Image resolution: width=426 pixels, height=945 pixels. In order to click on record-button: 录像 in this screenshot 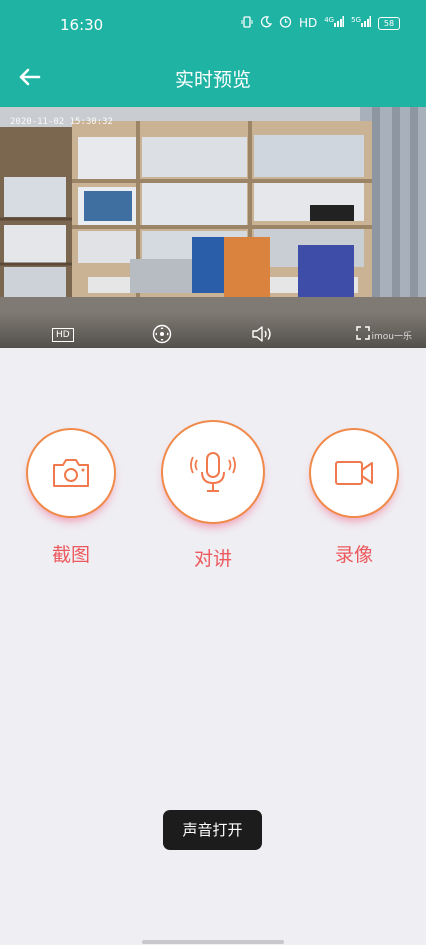, I will do `click(354, 497)`.